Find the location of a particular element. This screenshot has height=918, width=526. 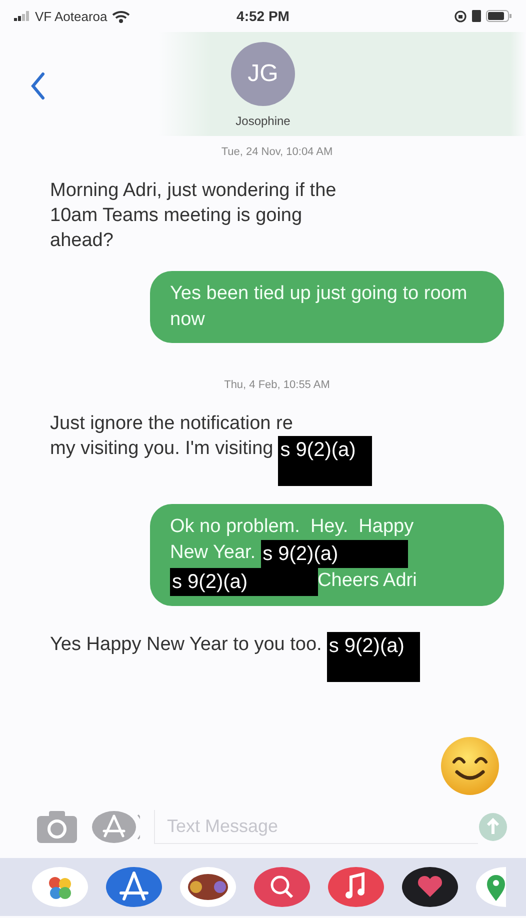

timestamp: Tue, 24 Nov, 10:04 AM is located at coordinates (277, 152).